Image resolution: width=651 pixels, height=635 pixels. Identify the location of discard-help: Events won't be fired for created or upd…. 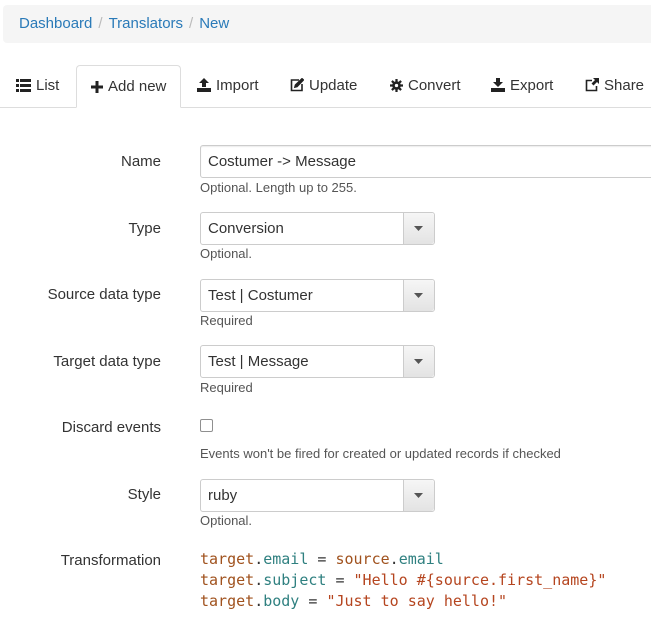
(380, 453).